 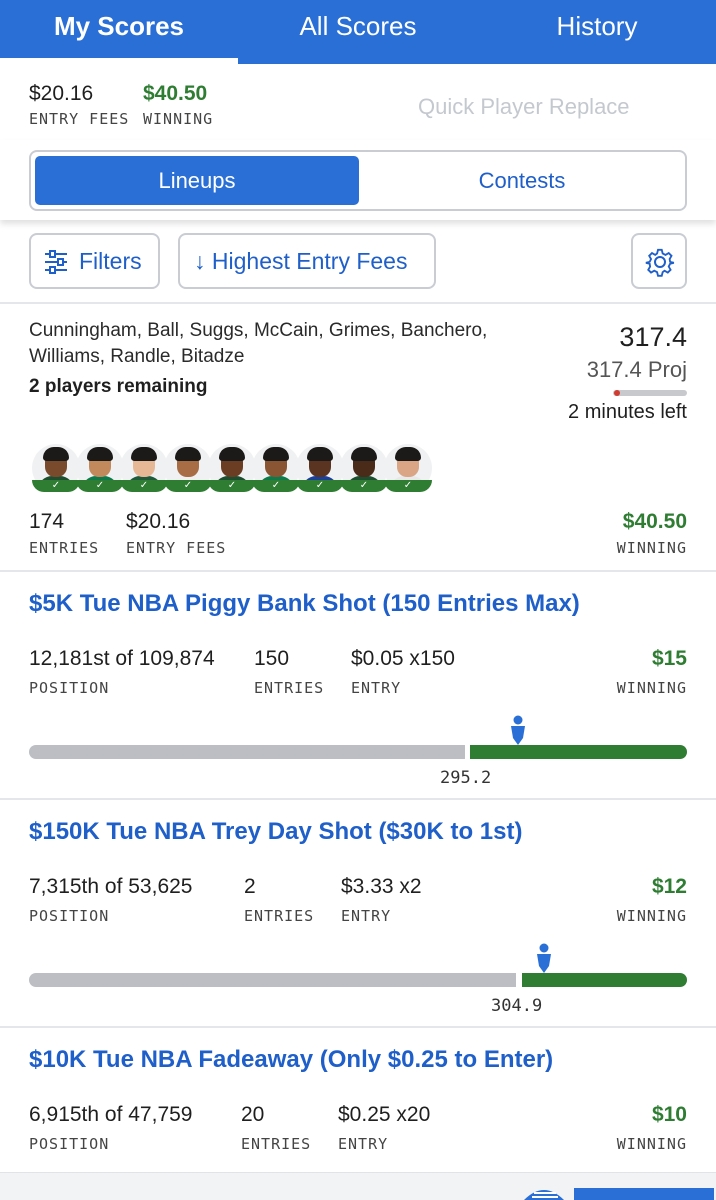 What do you see at coordinates (111, 1114) in the screenshot?
I see `contest-position: 6,915th of 47,759` at bounding box center [111, 1114].